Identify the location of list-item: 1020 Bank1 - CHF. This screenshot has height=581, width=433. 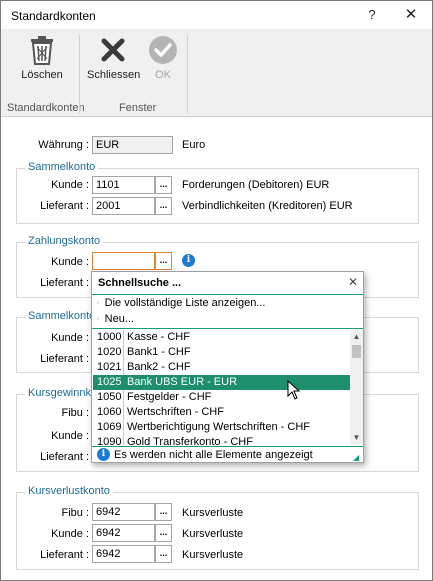
(221, 352).